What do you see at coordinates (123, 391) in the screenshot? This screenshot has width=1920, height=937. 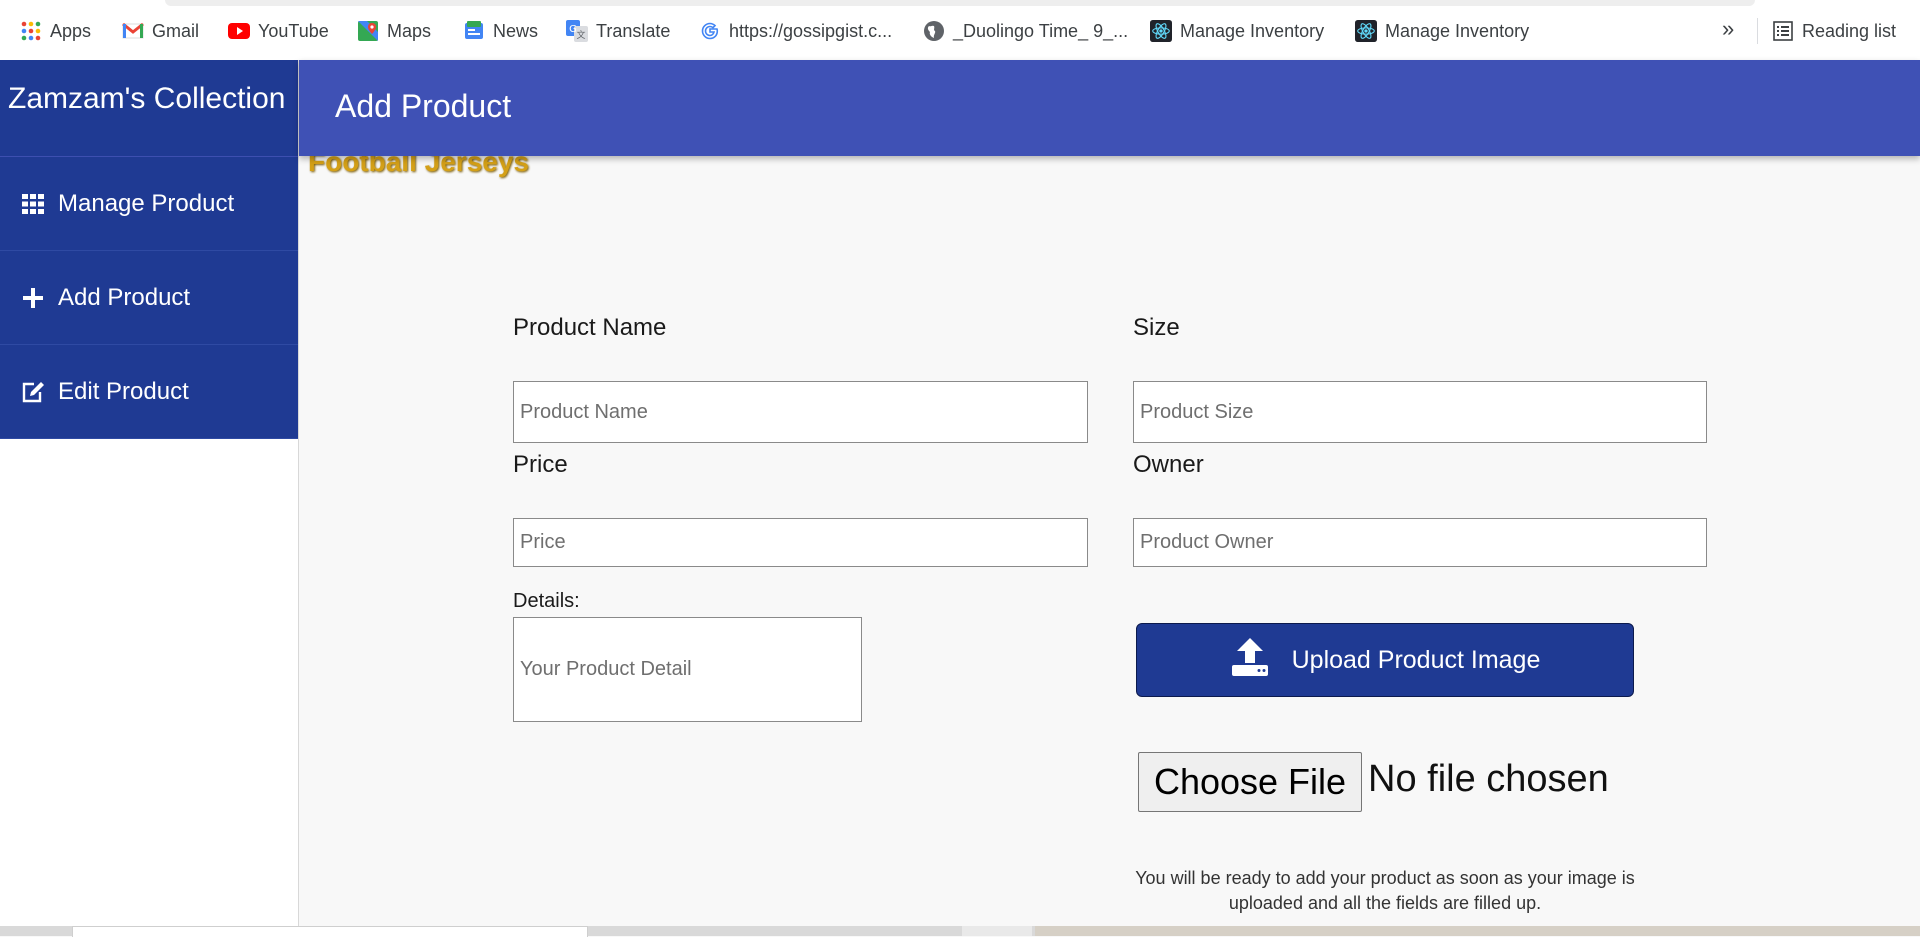 I see `sidebar-item-label: Edit Product` at bounding box center [123, 391].